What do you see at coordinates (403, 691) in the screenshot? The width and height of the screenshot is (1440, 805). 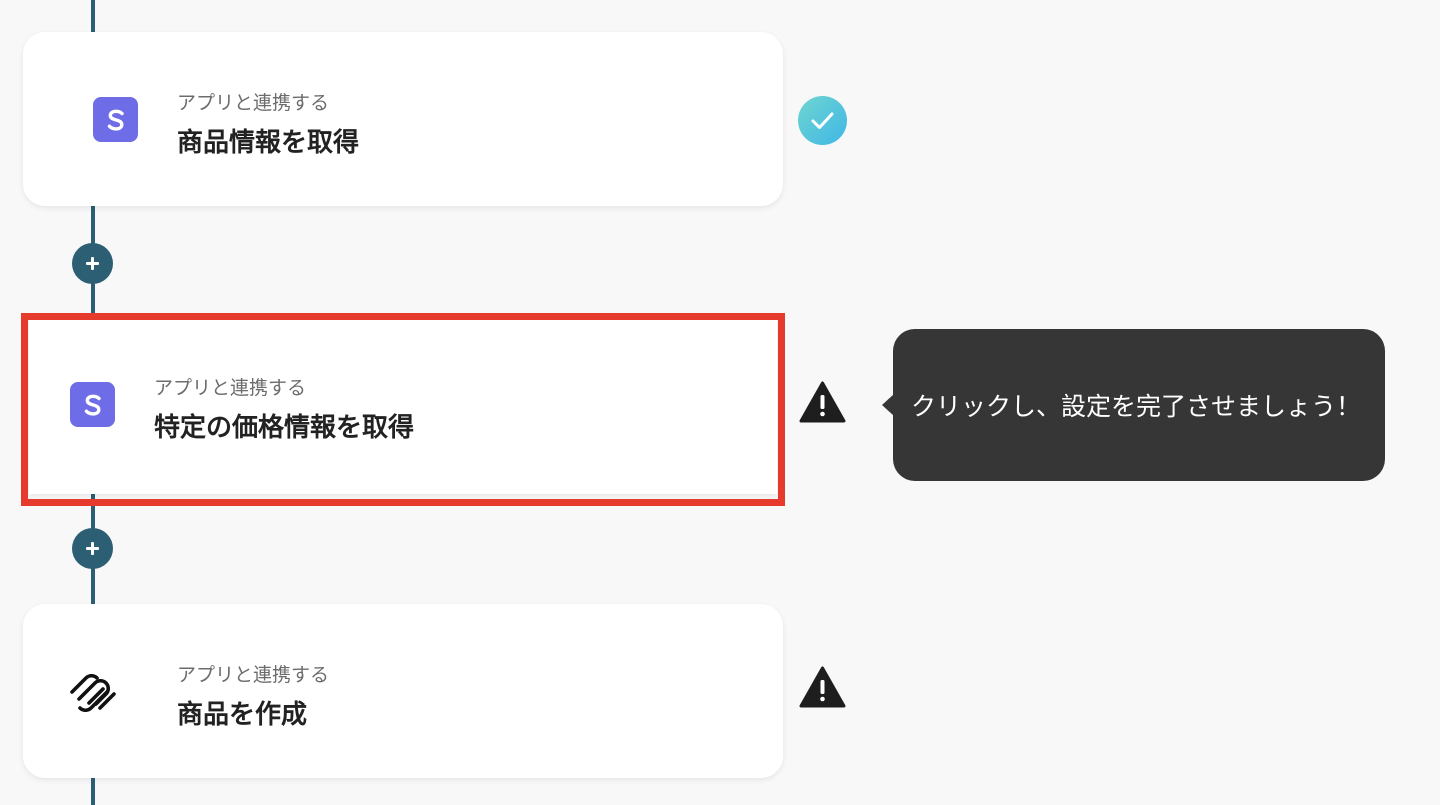 I see `step-card-create-product: アプリと連携する 商品を作成` at bounding box center [403, 691].